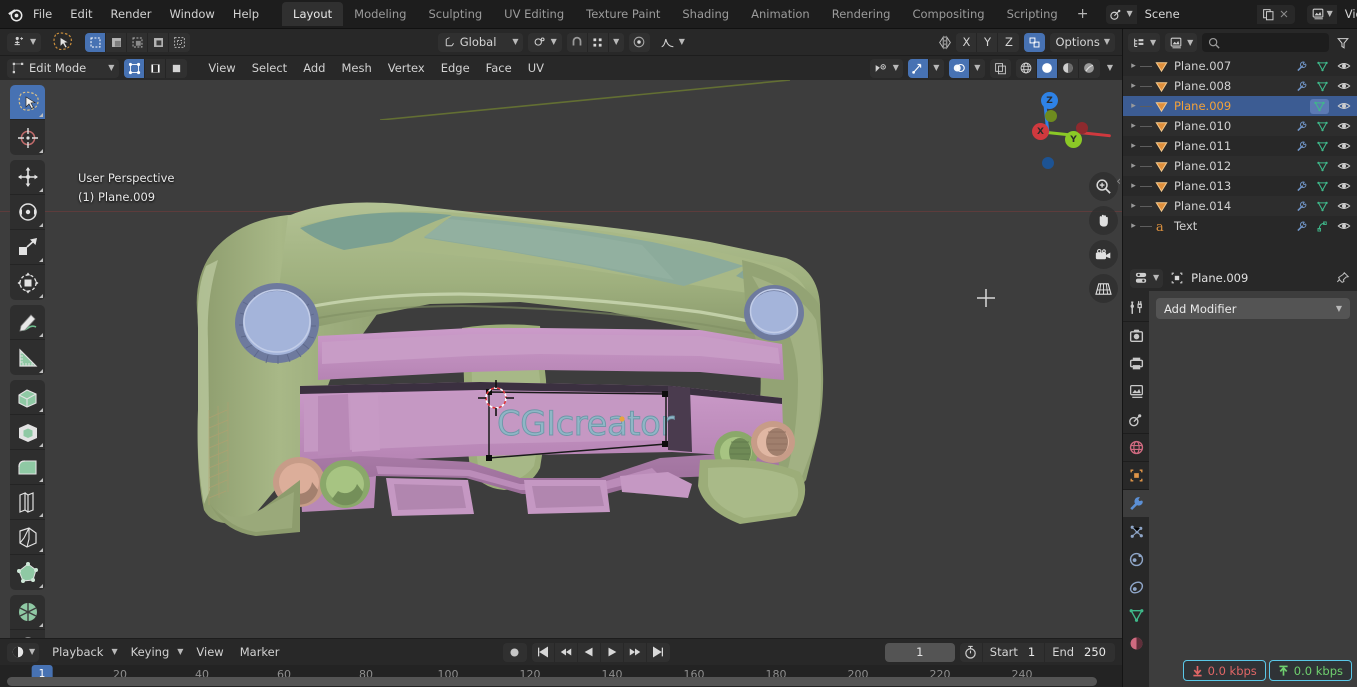  What do you see at coordinates (1136, 307) in the screenshot?
I see `properties-tab-tool` at bounding box center [1136, 307].